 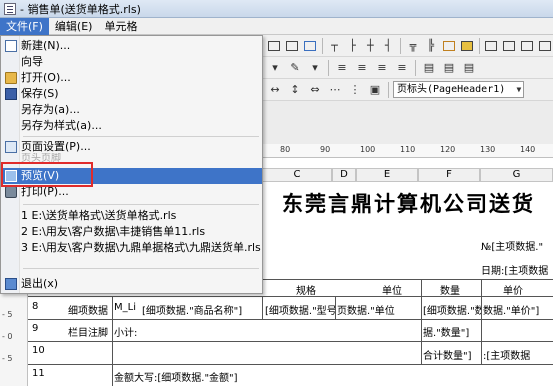 I want to click on pen-color-icon: ✎, so click(x=295, y=68).